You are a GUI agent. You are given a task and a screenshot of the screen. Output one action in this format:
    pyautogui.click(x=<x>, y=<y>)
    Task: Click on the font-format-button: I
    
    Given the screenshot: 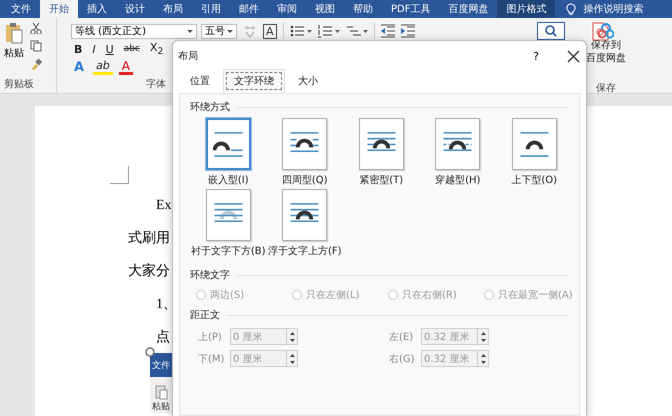 What is the action you would take?
    pyautogui.click(x=94, y=49)
    